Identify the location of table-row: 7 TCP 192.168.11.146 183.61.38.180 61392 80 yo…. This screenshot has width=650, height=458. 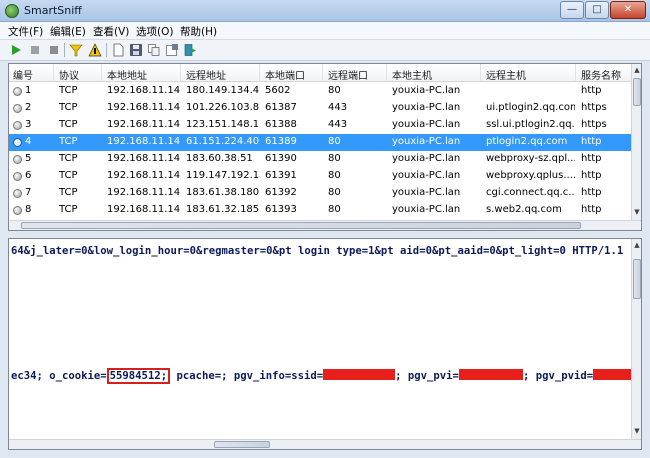
(321, 193).